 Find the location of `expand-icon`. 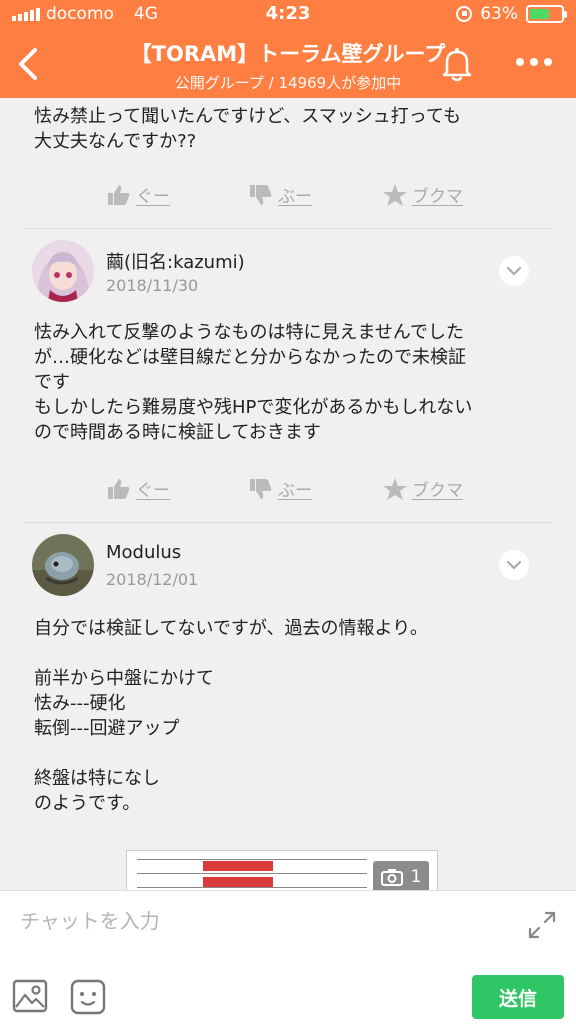

expand-icon is located at coordinates (542, 925).